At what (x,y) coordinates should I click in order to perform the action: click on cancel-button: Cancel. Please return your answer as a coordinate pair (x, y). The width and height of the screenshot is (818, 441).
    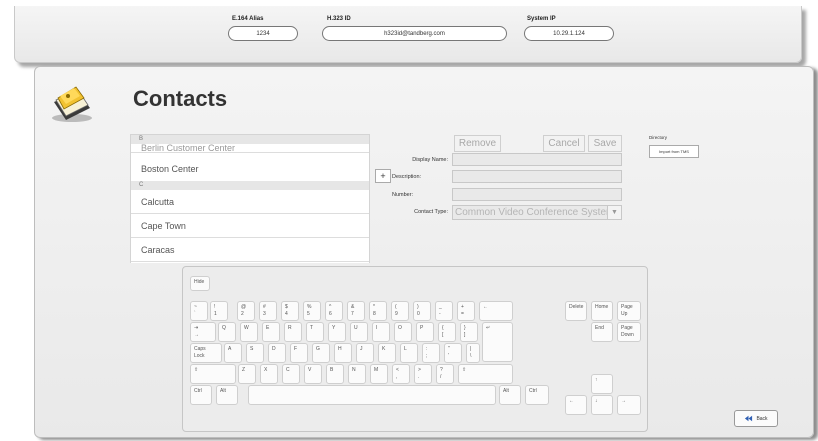
    Looking at the image, I should click on (564, 143).